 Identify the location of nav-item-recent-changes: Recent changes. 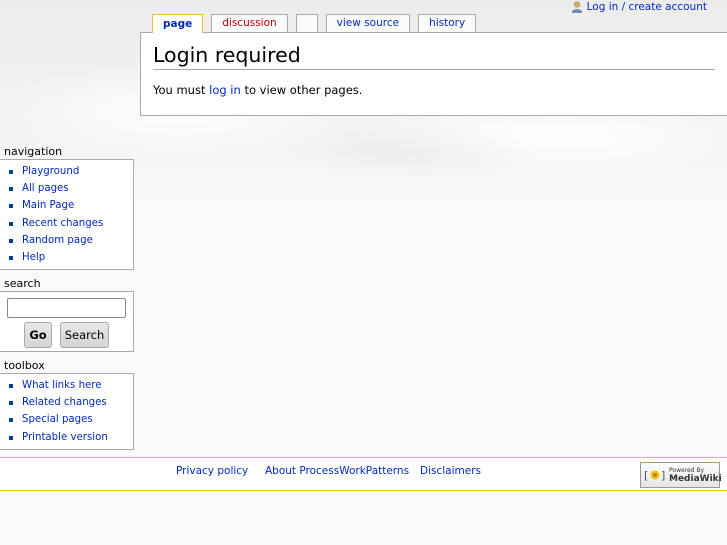
(70, 223).